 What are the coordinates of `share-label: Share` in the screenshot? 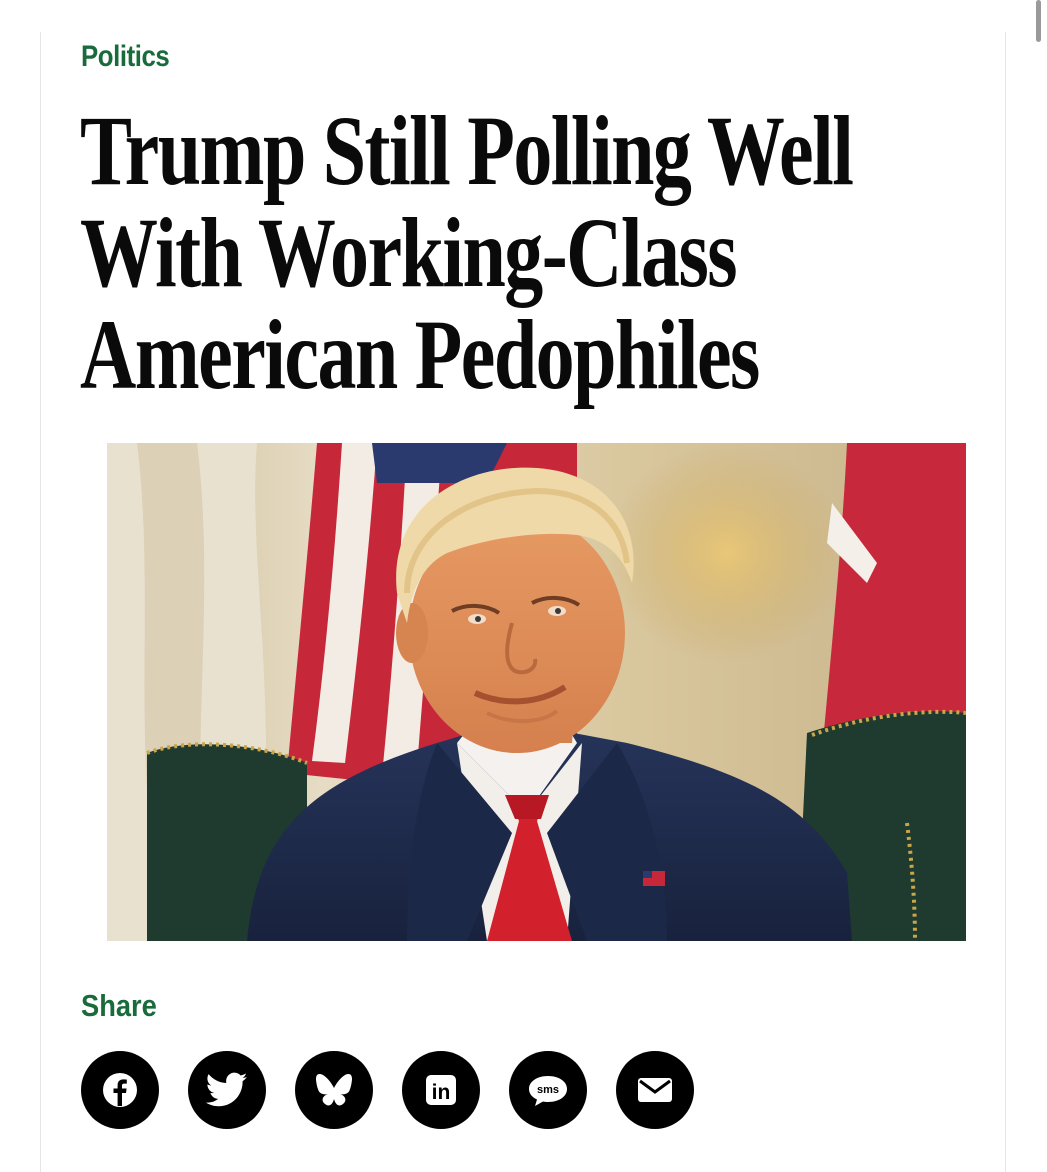 It's located at (119, 1005).